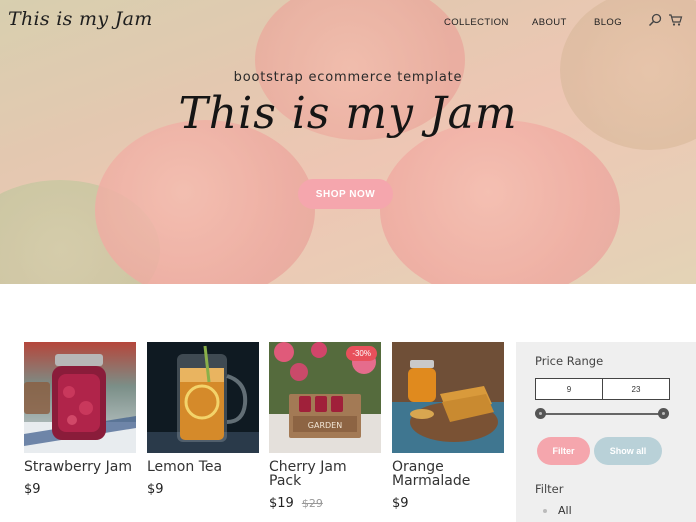 The image size is (696, 522). Describe the element at coordinates (565, 510) in the screenshot. I see `filter-item-label: All` at that location.